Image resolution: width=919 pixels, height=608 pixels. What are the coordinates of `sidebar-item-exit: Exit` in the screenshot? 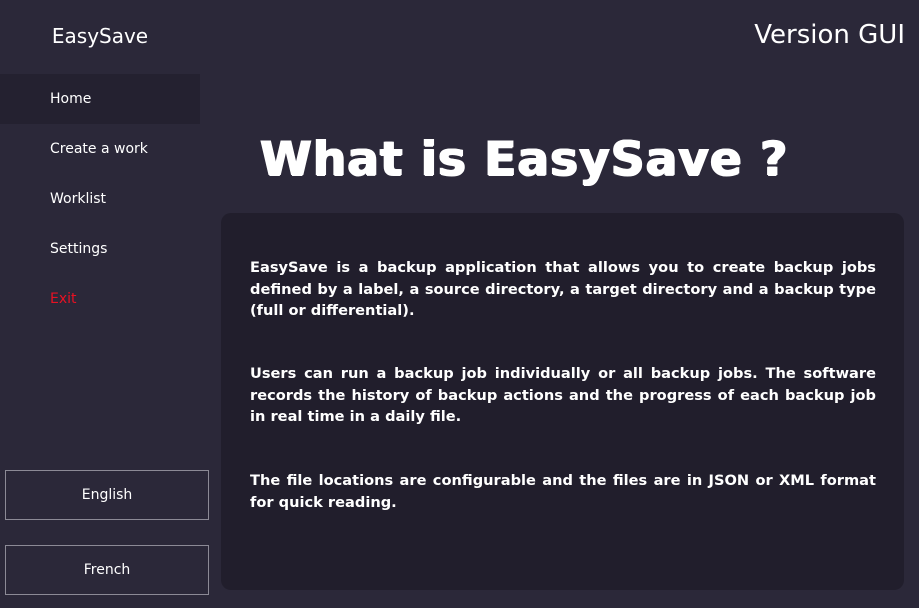 It's located at (100, 299).